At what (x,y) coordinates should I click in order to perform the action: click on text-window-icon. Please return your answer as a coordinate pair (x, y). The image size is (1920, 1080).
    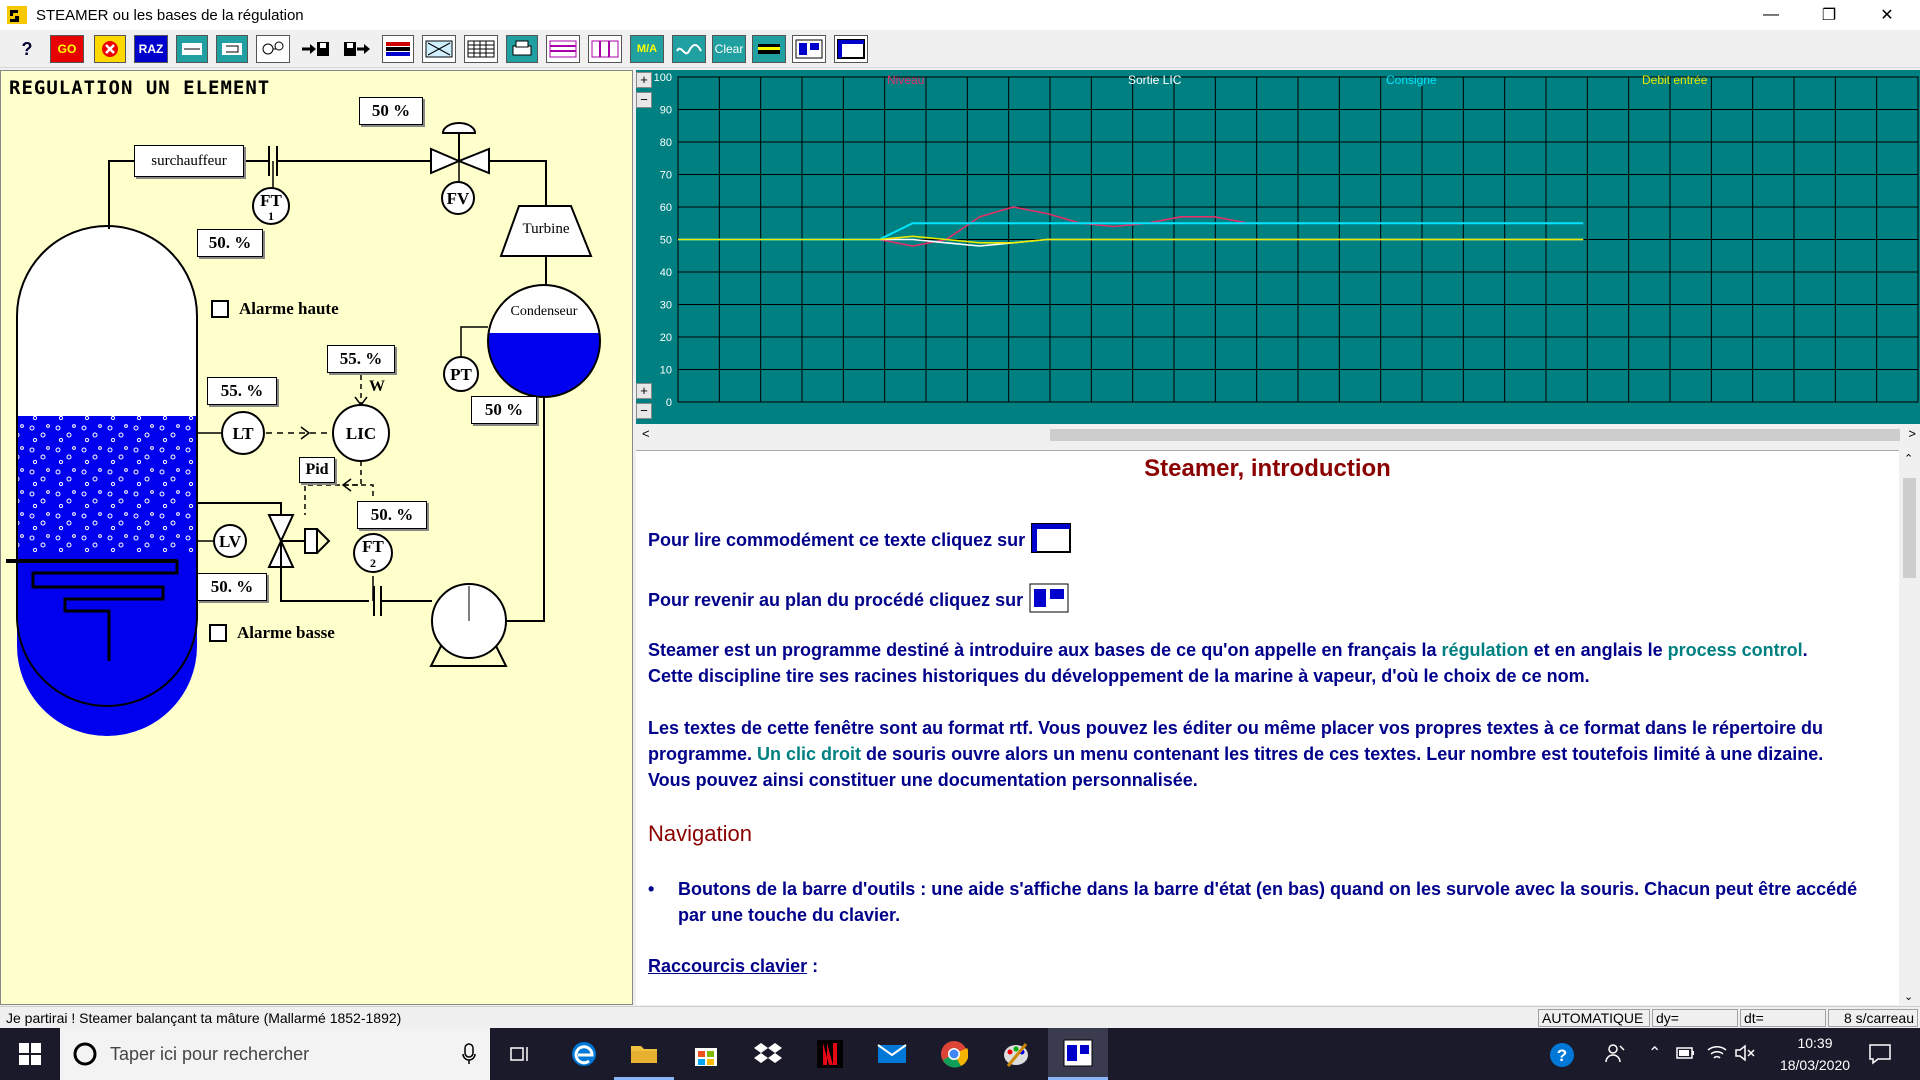
    Looking at the image, I should click on (851, 49).